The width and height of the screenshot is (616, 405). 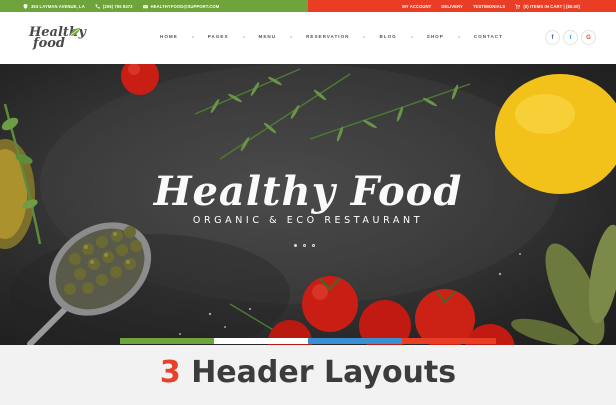 I want to click on color-strip, so click(x=308, y=341).